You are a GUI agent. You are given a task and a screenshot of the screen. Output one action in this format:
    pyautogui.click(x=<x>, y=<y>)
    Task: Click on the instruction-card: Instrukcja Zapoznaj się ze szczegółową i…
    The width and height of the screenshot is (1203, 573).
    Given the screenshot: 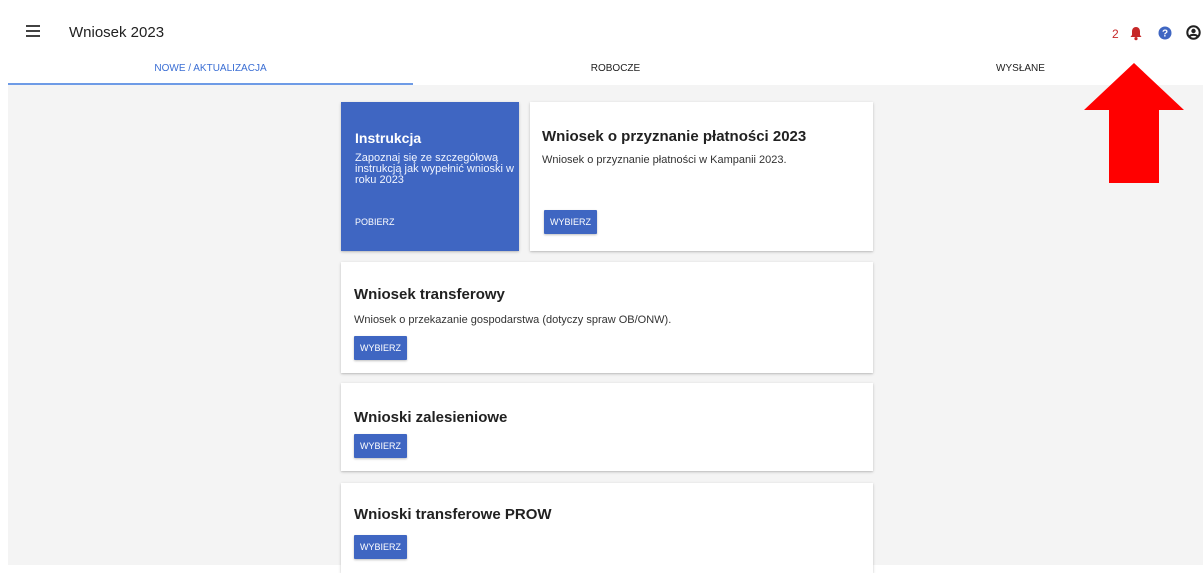 What is the action you would take?
    pyautogui.click(x=430, y=176)
    